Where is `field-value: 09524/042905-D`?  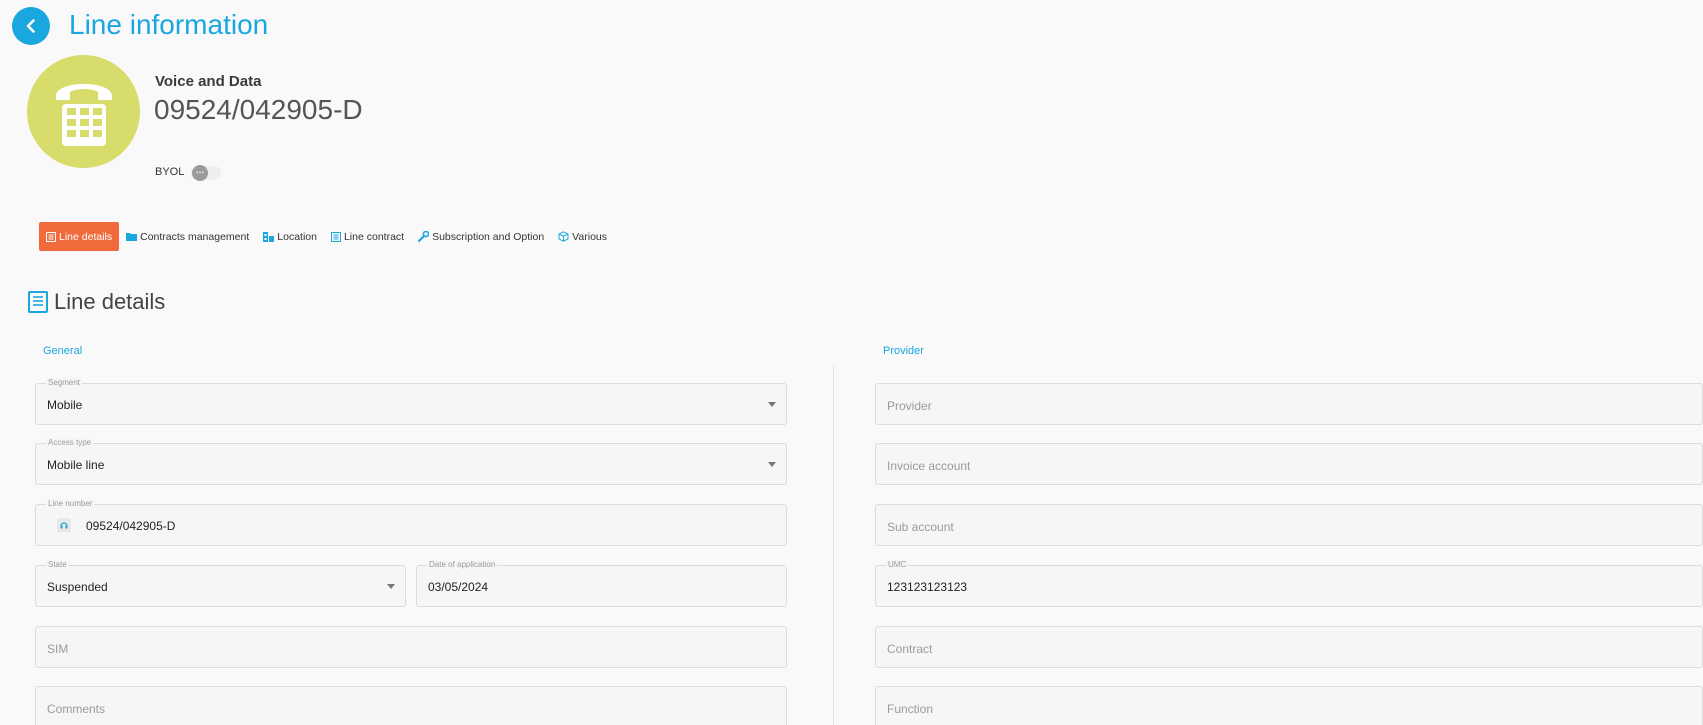 field-value: 09524/042905-D is located at coordinates (131, 526).